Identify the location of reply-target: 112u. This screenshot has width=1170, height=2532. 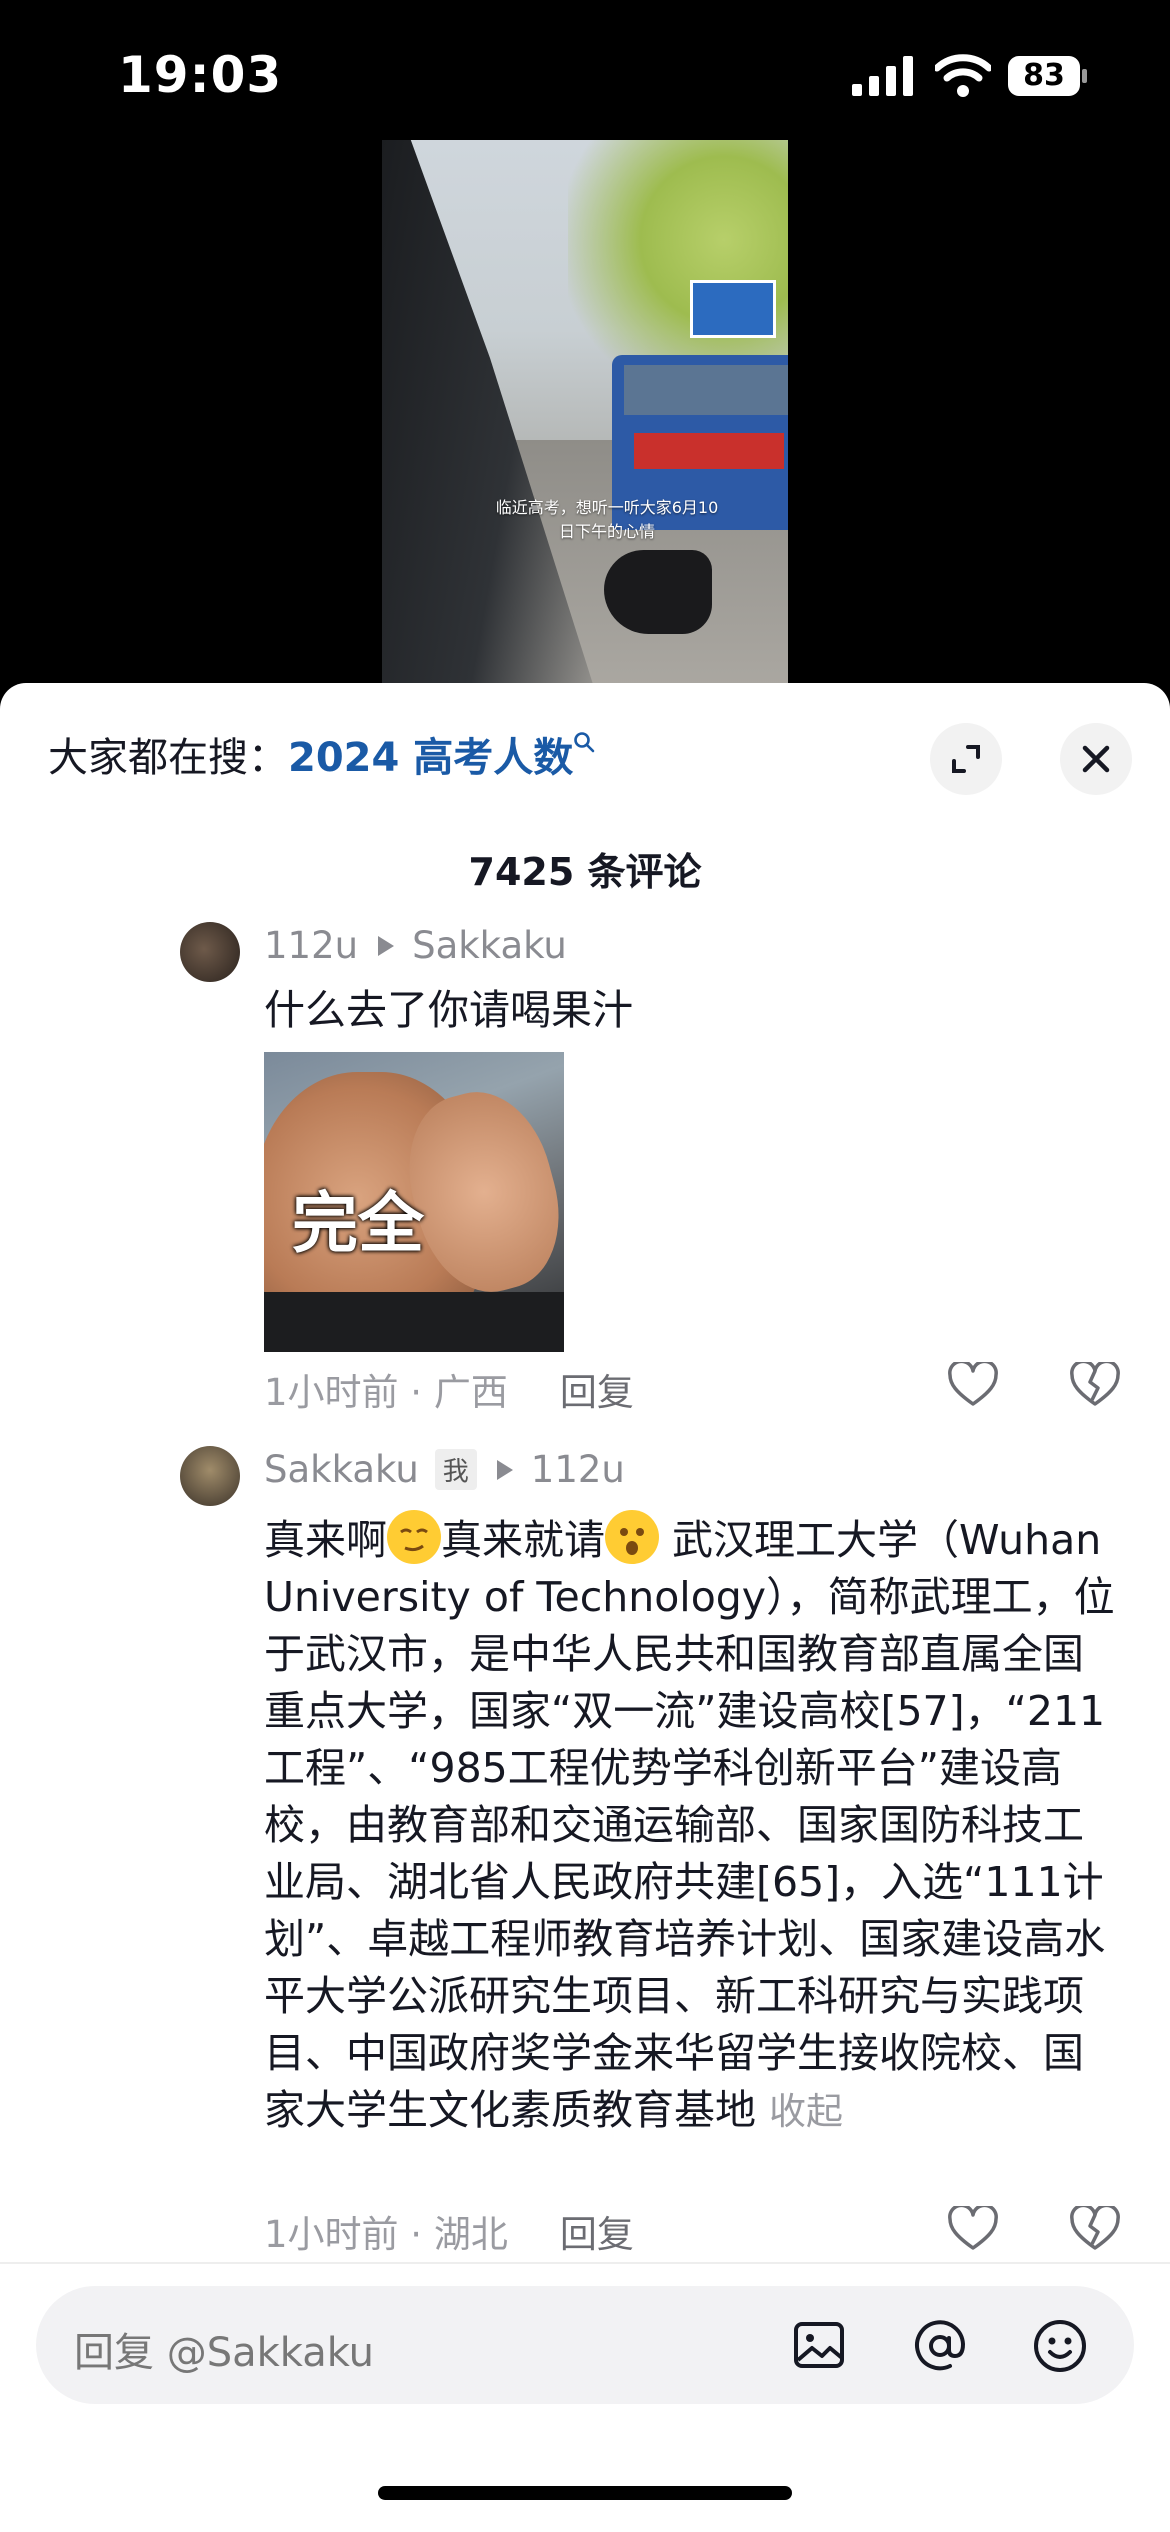
(578, 1469).